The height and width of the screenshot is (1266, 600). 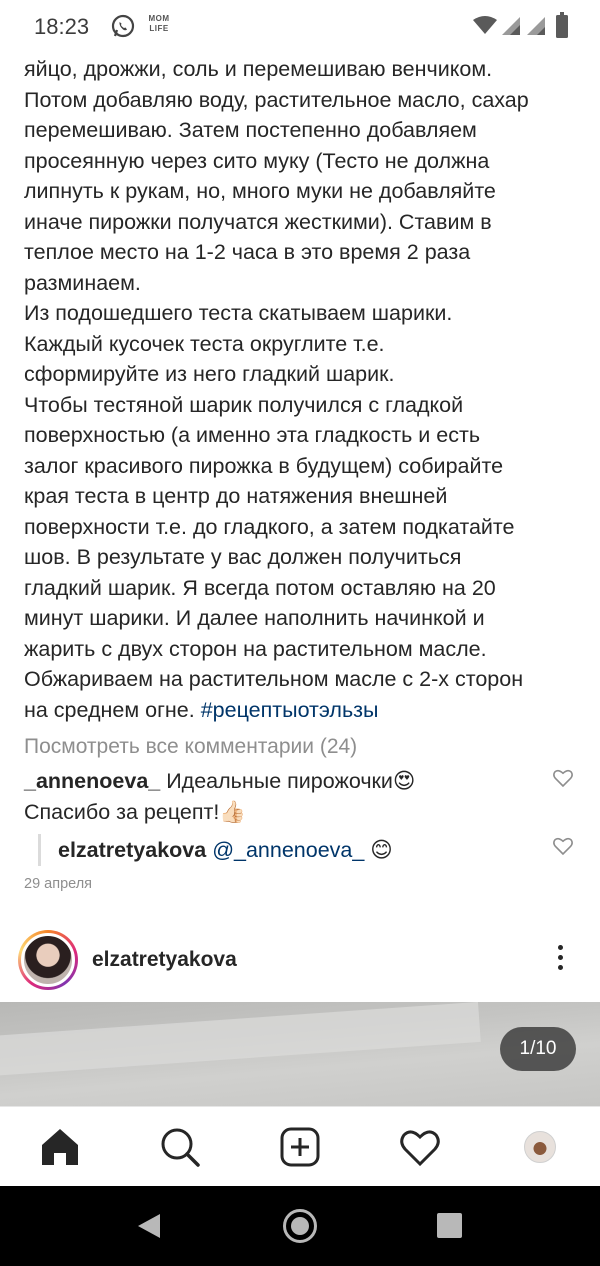 I want to click on momlife-line1: MOM, so click(x=159, y=18).